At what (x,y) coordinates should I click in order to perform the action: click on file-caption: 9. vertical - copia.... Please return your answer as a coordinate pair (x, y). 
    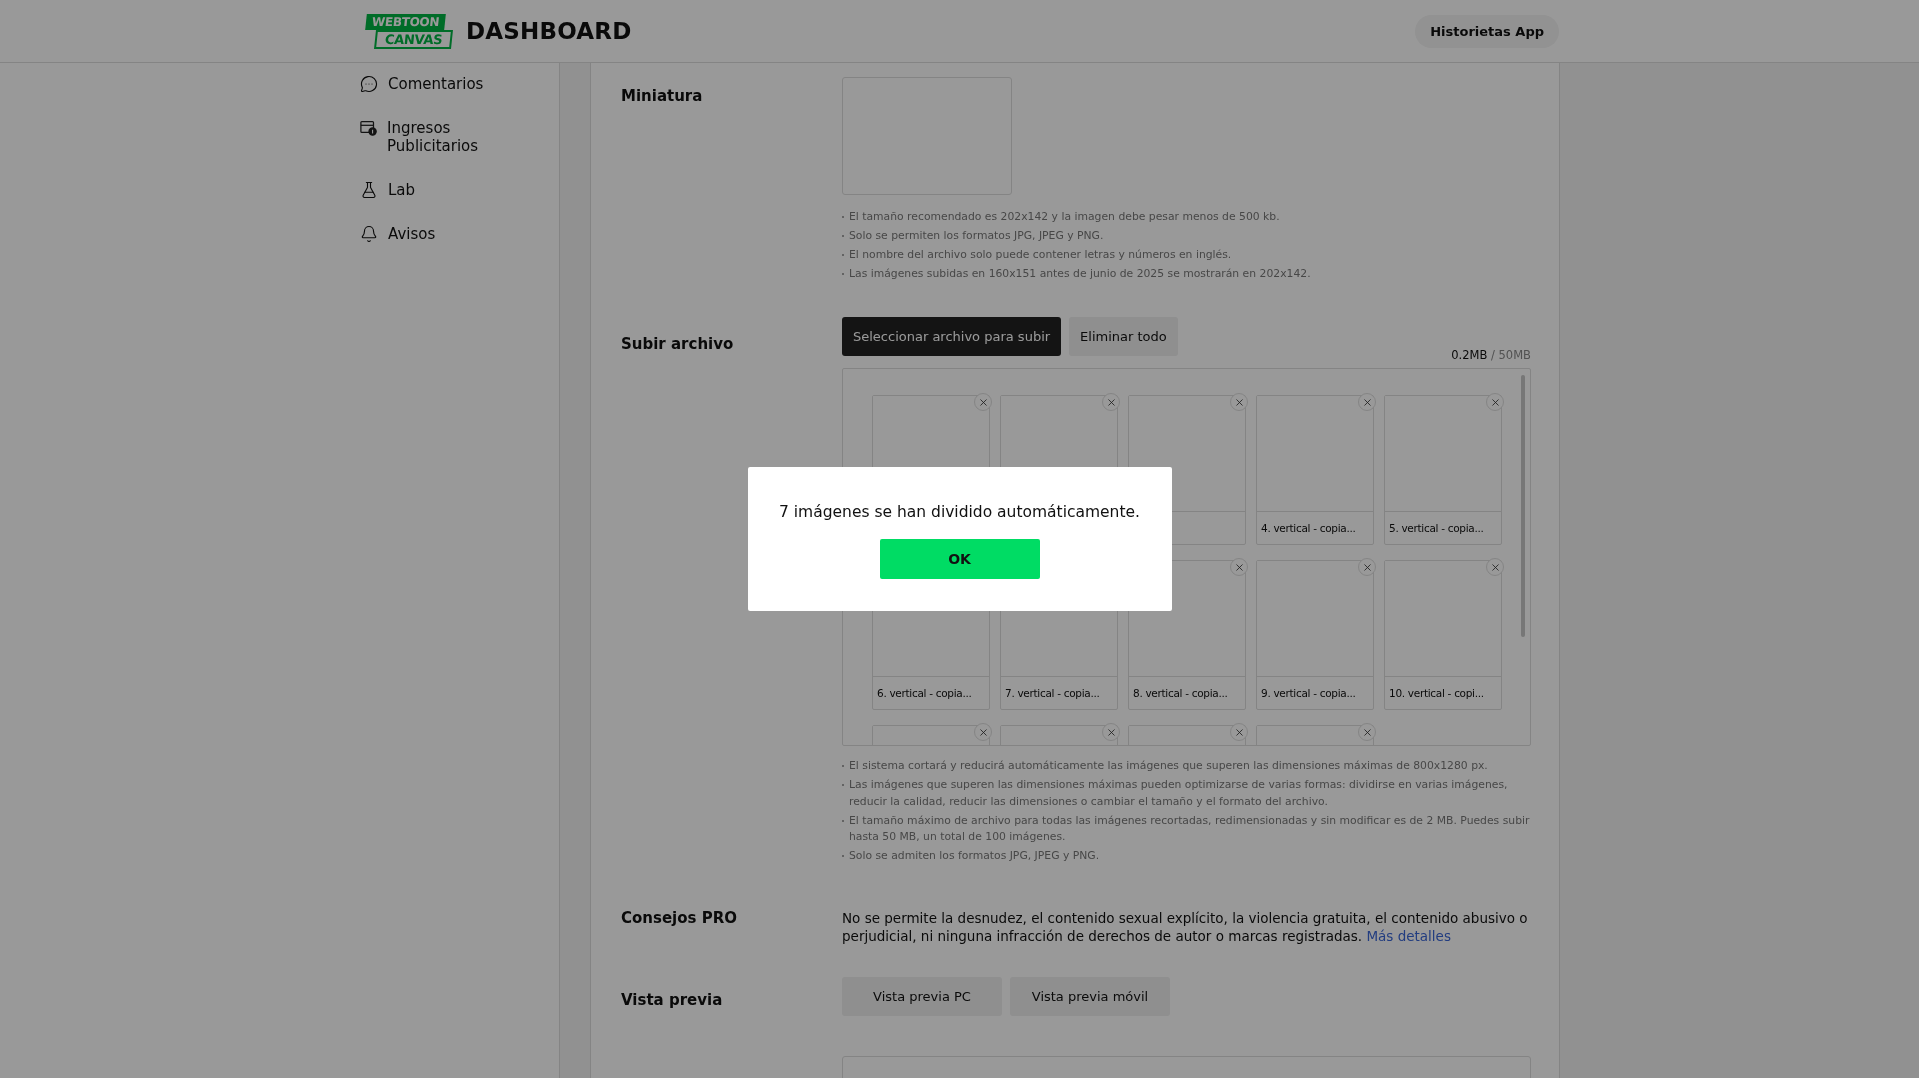
    Looking at the image, I should click on (1308, 693).